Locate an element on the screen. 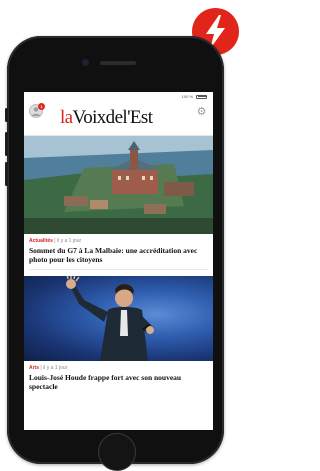  volume-up-button is located at coordinates (6, 144).